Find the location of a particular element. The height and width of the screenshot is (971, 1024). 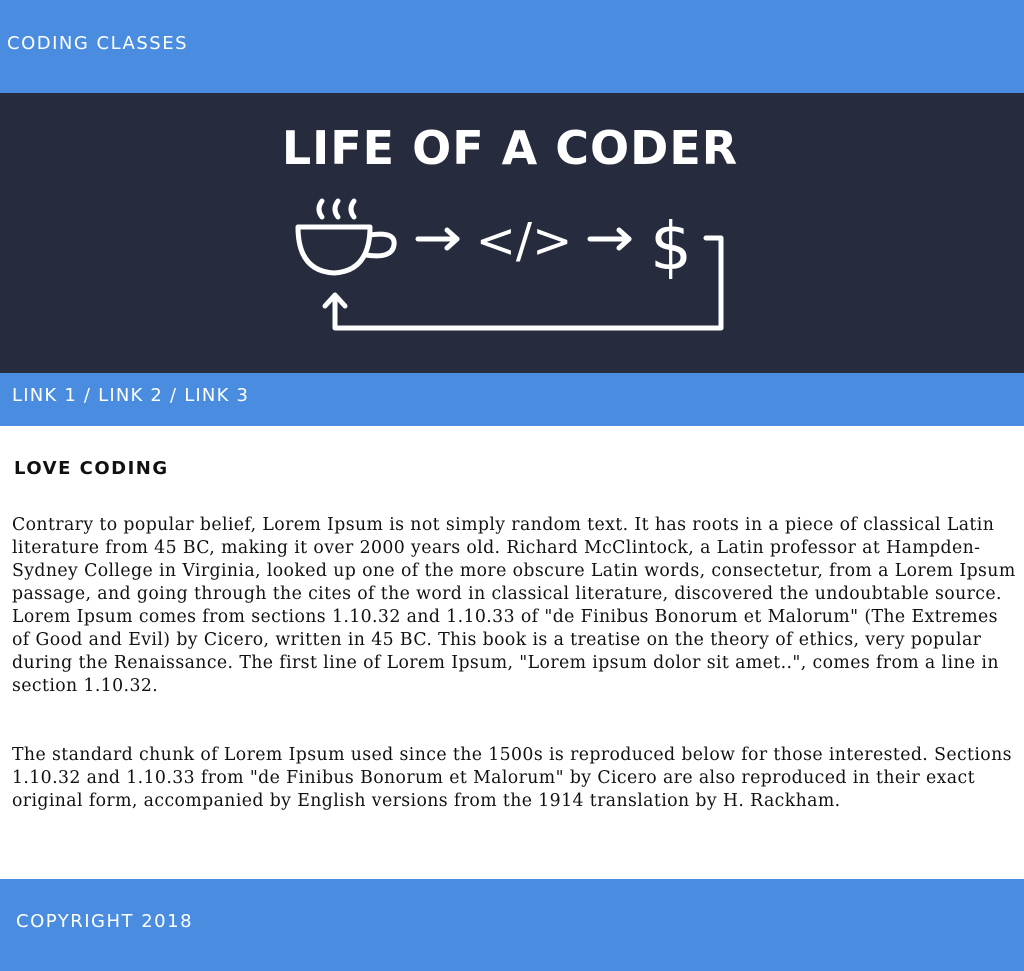

code-tag-icon: </> is located at coordinates (524, 241).